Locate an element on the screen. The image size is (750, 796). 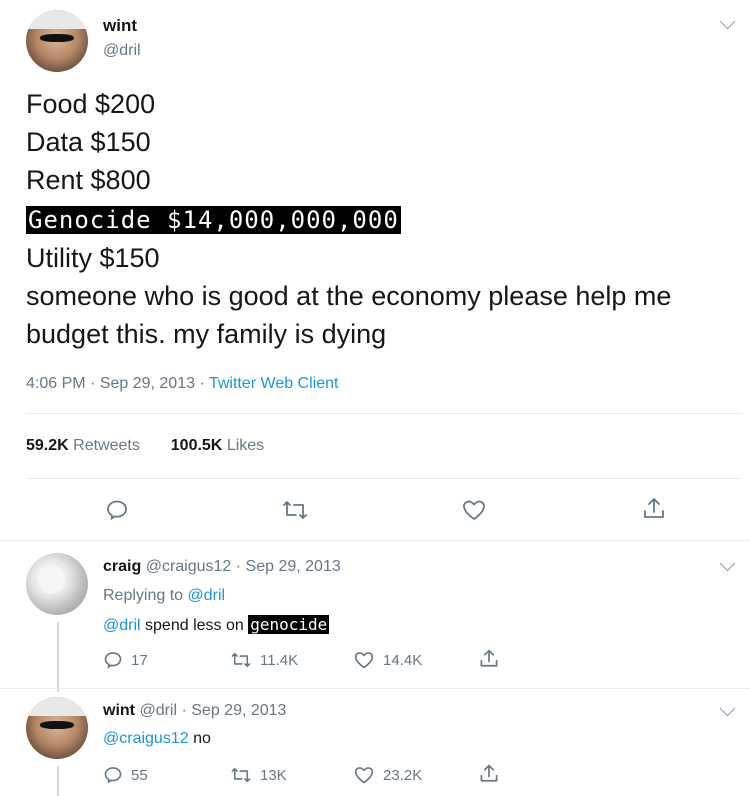
timestamp: 4:06 PM · Sep 29, 2013 · is located at coordinates (117, 383).